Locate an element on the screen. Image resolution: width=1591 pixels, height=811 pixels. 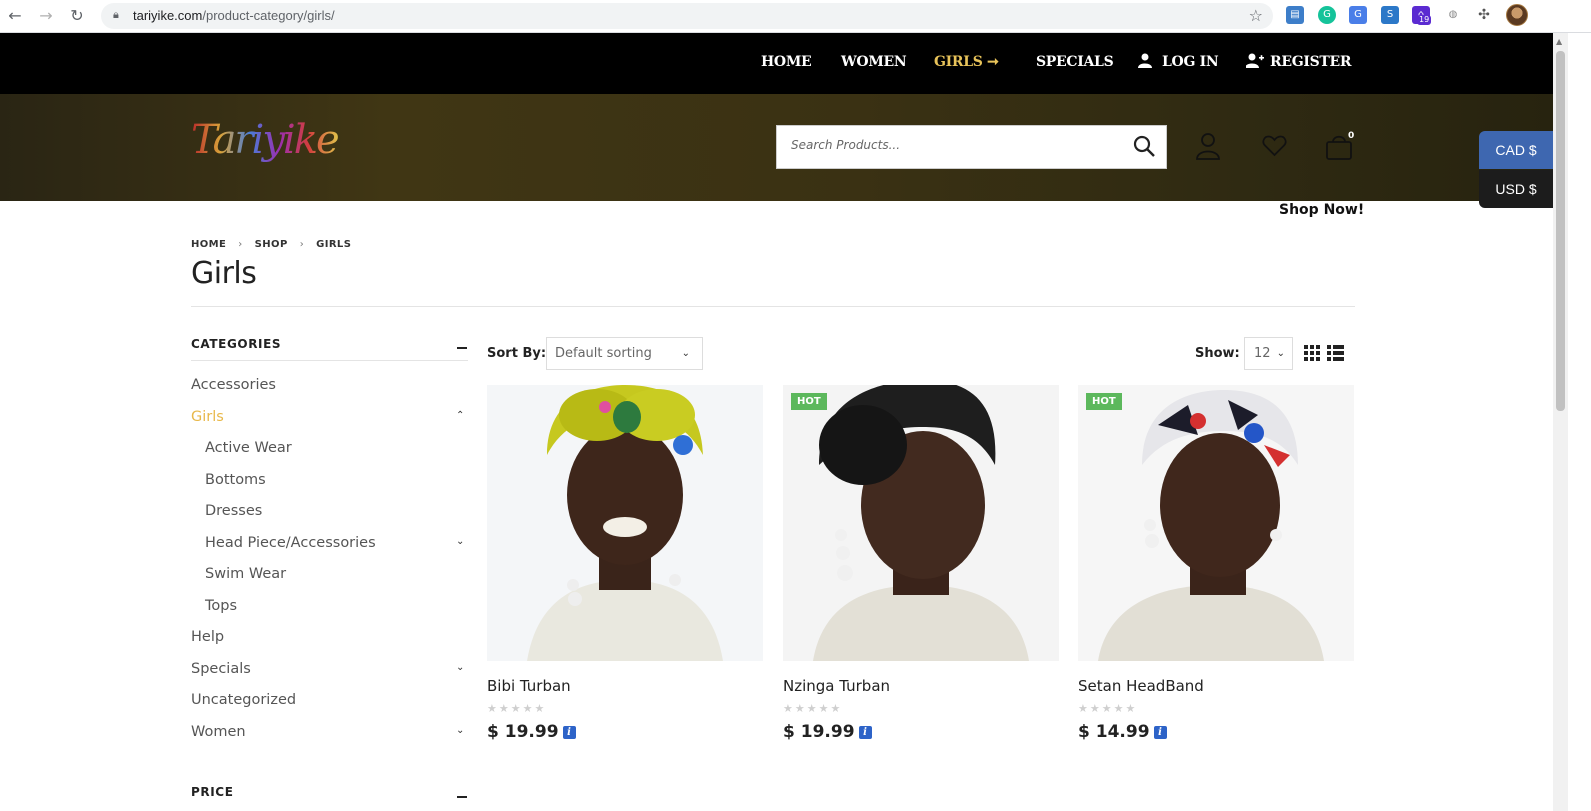
back-arrow-icon: ← is located at coordinates (15, 16).